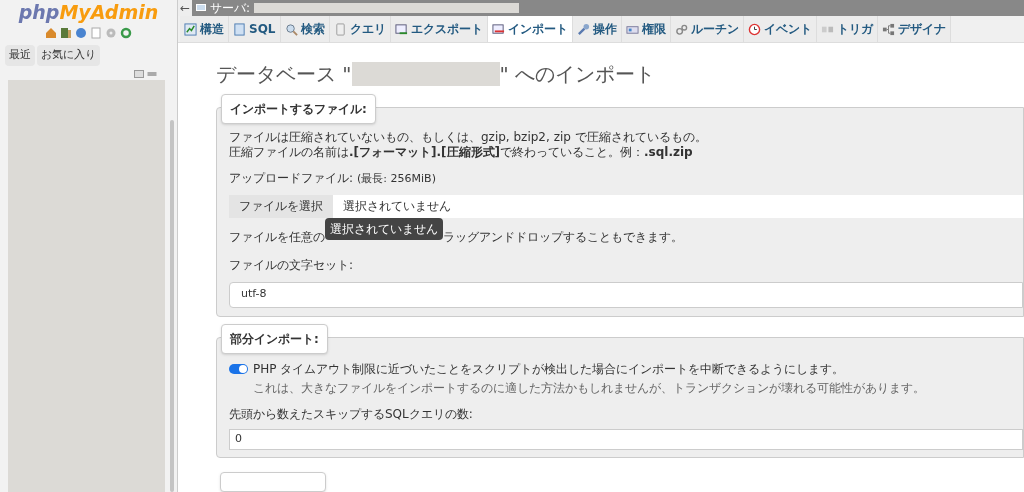 This screenshot has height=492, width=1024. I want to click on nav-tab: ルーチン, so click(707, 29).